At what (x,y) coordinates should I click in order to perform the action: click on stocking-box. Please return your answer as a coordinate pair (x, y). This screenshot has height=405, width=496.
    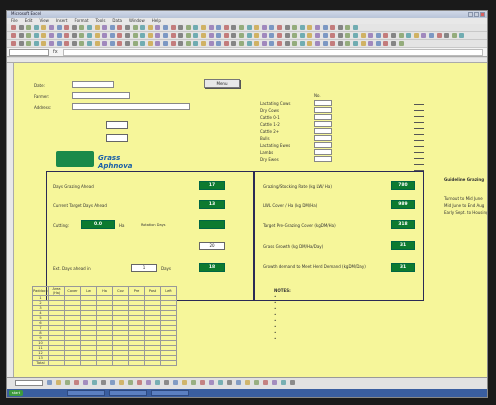
    Looking at the image, I should click on (117, 125).